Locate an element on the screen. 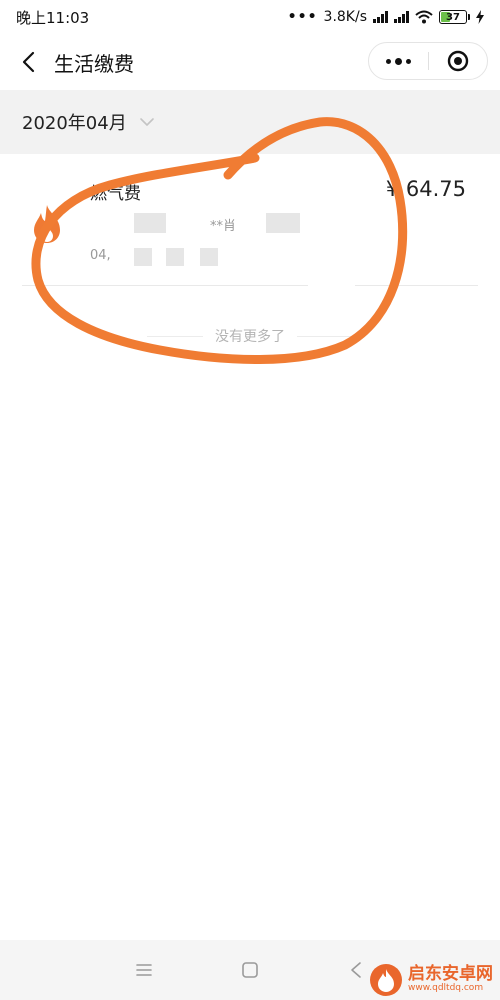  month-label: 2020年04月 is located at coordinates (74, 123).